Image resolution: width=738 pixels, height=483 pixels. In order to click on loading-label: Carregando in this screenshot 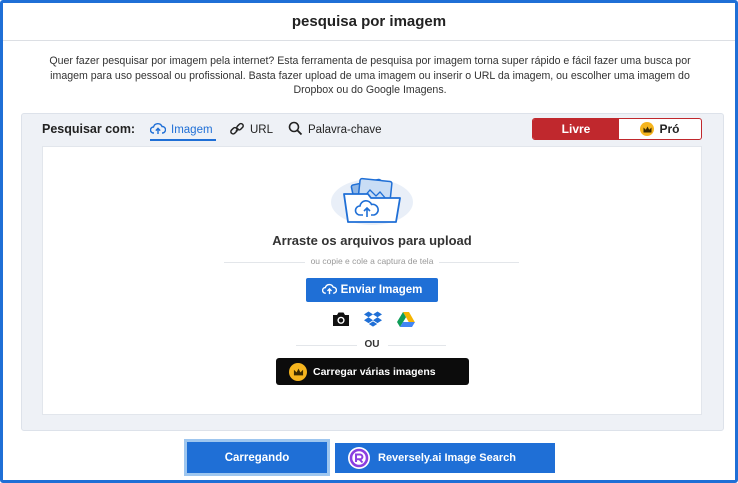, I will do `click(257, 457)`.